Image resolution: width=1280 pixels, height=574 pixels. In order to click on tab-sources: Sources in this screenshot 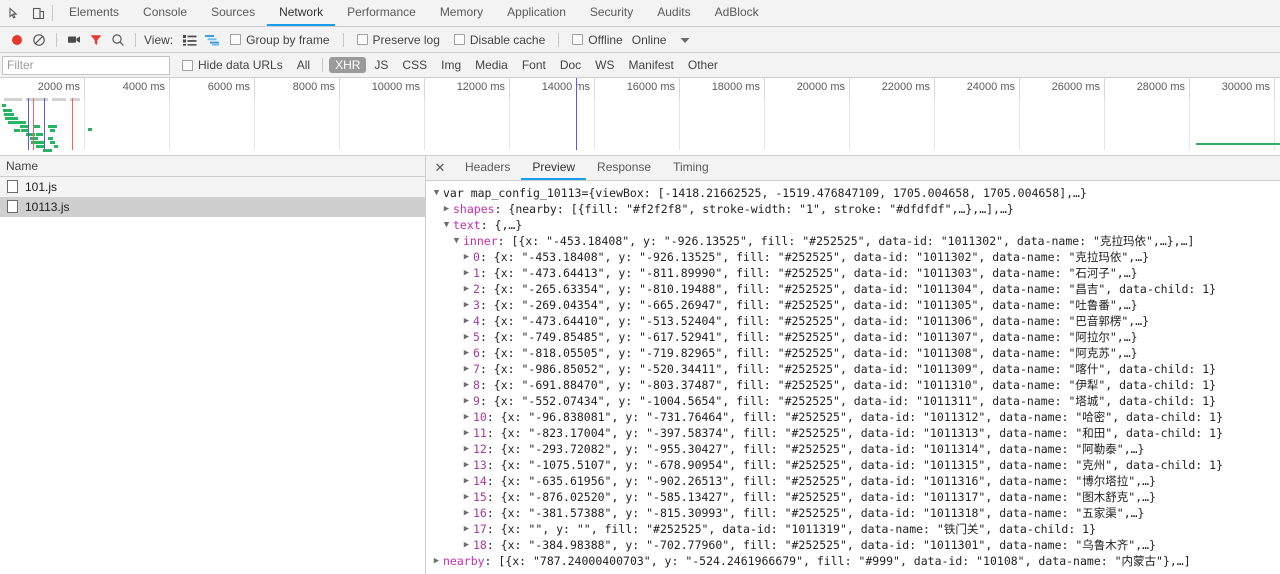, I will do `click(233, 13)`.